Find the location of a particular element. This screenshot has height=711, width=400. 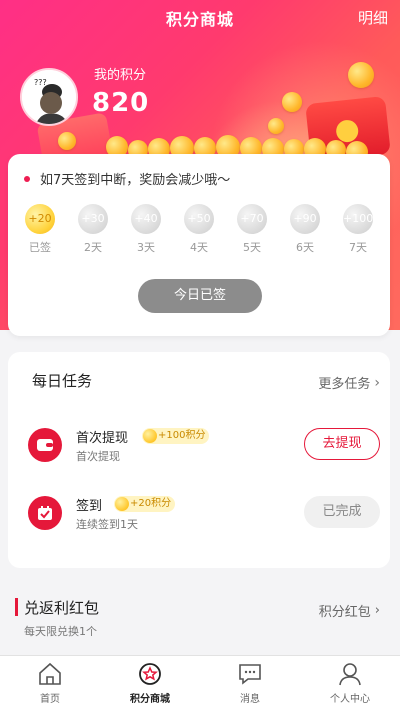

coin-icon: +70 is located at coordinates (252, 219).